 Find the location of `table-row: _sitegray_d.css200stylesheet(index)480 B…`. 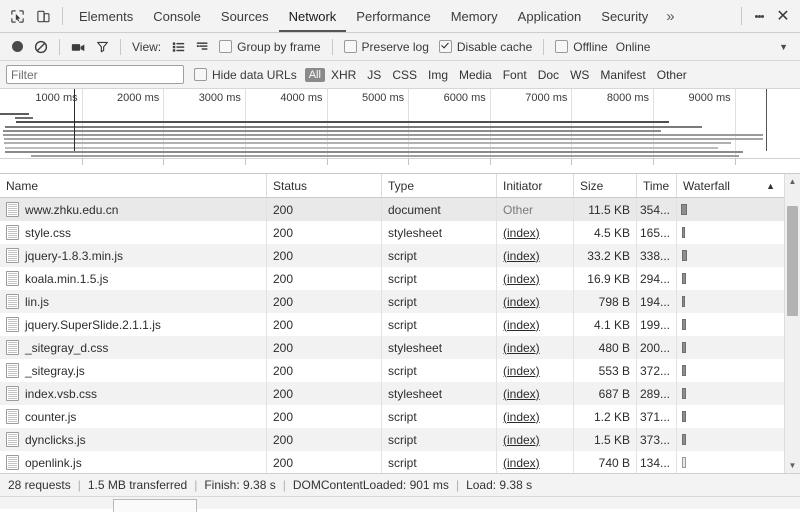

table-row: _sitegray_d.css200stylesheet(index)480 B… is located at coordinates (400, 347).